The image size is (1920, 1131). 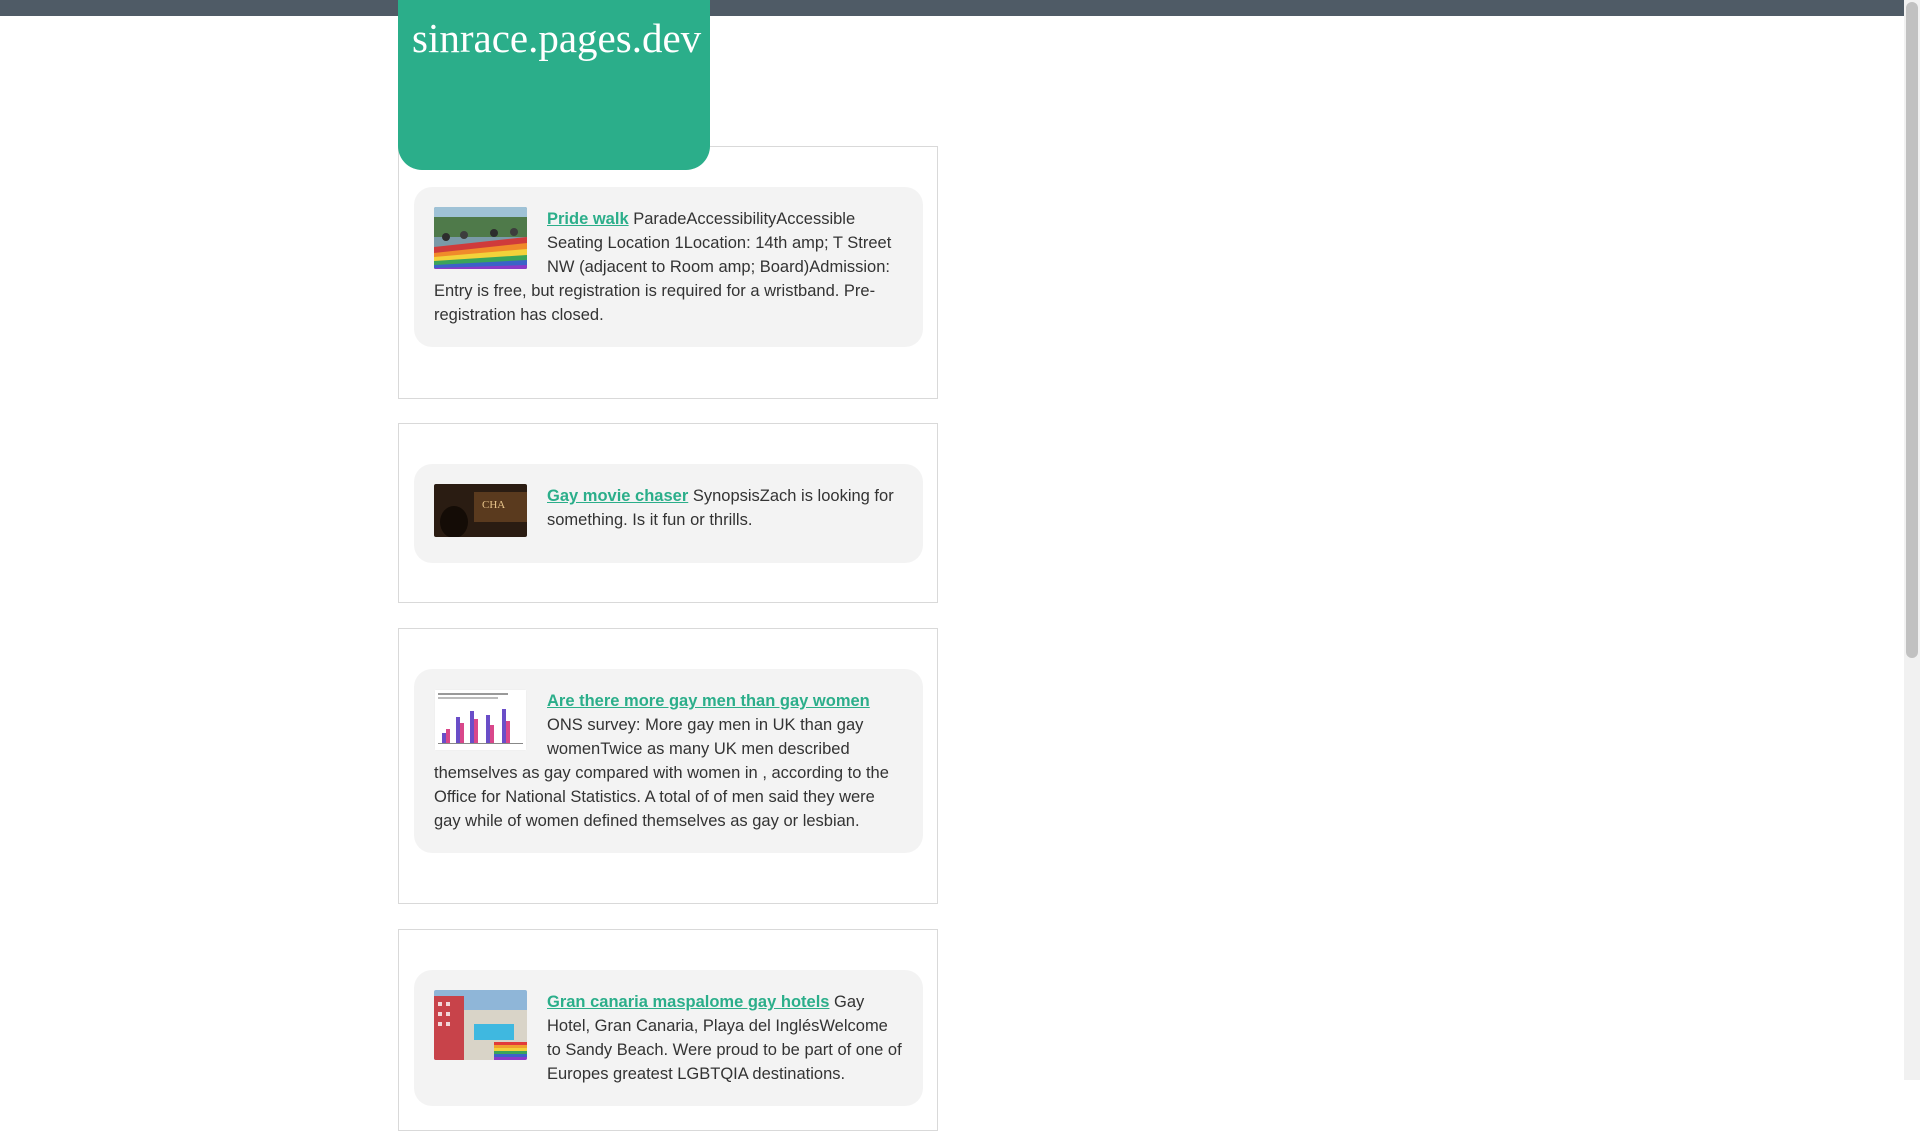 I want to click on post-title-link: Gay movie chaser, so click(x=617, y=496).